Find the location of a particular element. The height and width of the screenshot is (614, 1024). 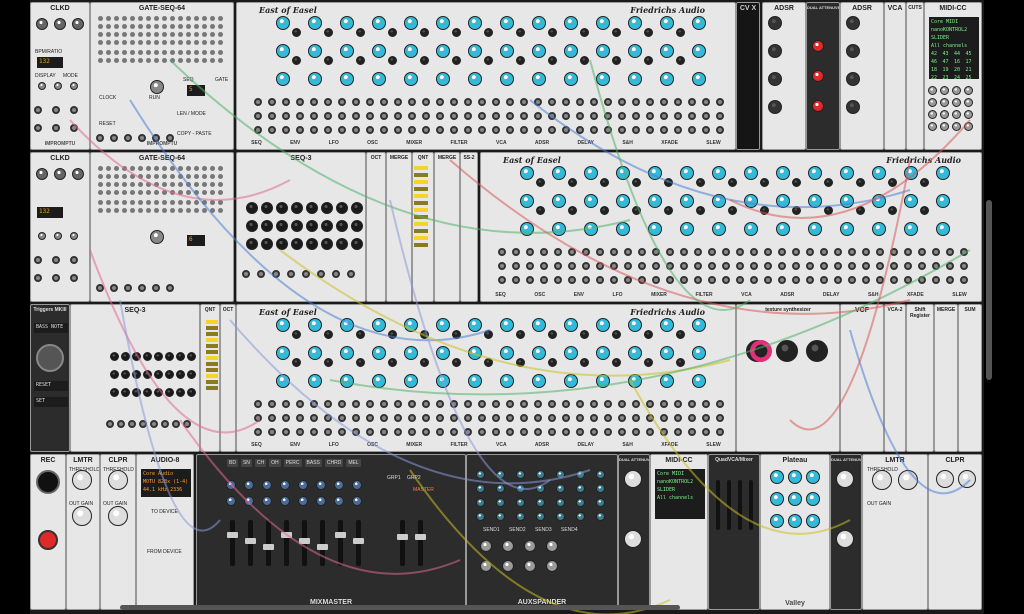

group-fader is located at coordinates (402, 543).